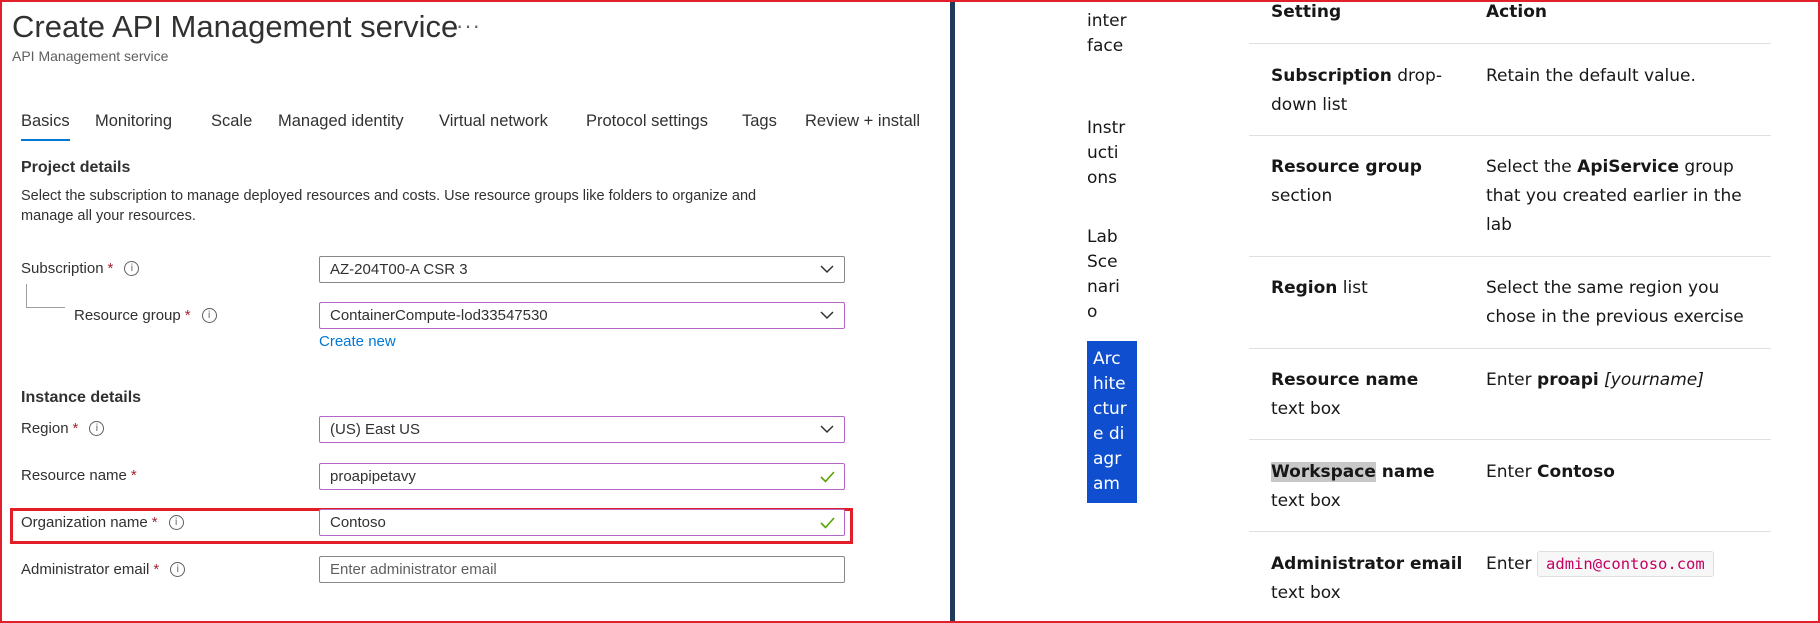 This screenshot has width=1820, height=623. I want to click on table-cell-setting: Workspace name text box, so click(1353, 486).